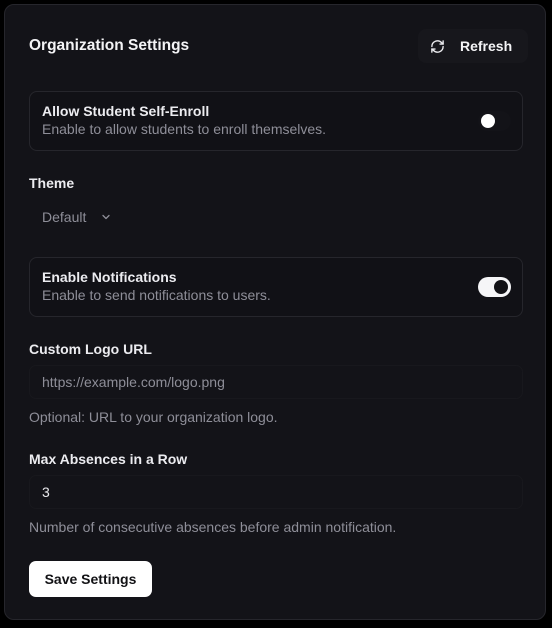 The width and height of the screenshot is (552, 628). I want to click on max-absences-input, so click(276, 492).